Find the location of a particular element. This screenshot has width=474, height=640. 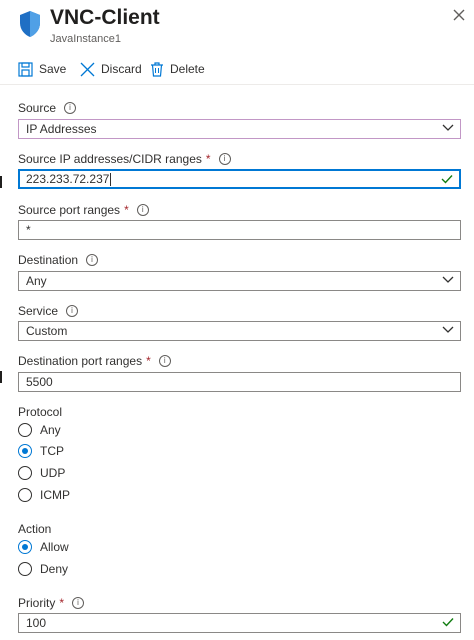

command-bar: Save Discard Delete is located at coordinates (237, 68).